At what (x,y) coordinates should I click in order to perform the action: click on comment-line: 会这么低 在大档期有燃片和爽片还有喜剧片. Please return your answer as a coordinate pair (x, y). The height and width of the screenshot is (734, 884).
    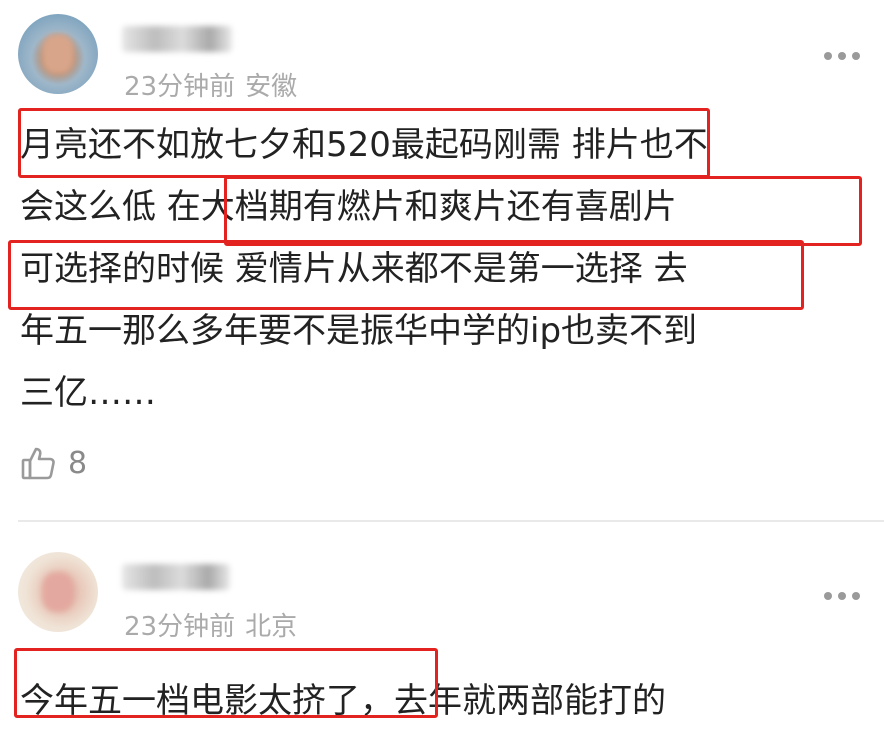
    Looking at the image, I should click on (348, 207).